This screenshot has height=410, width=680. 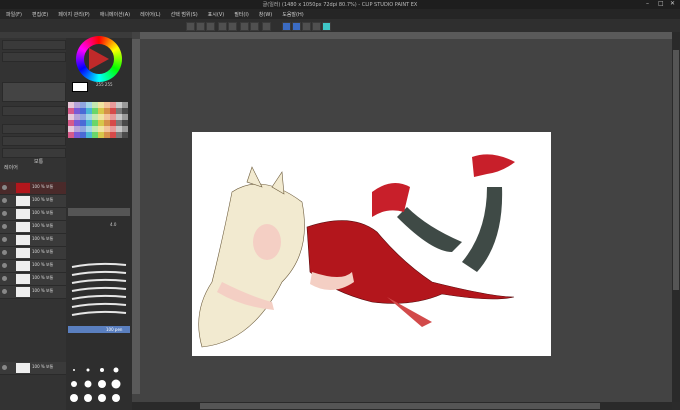 I want to click on menu-filter: 필터(I), so click(x=241, y=14).